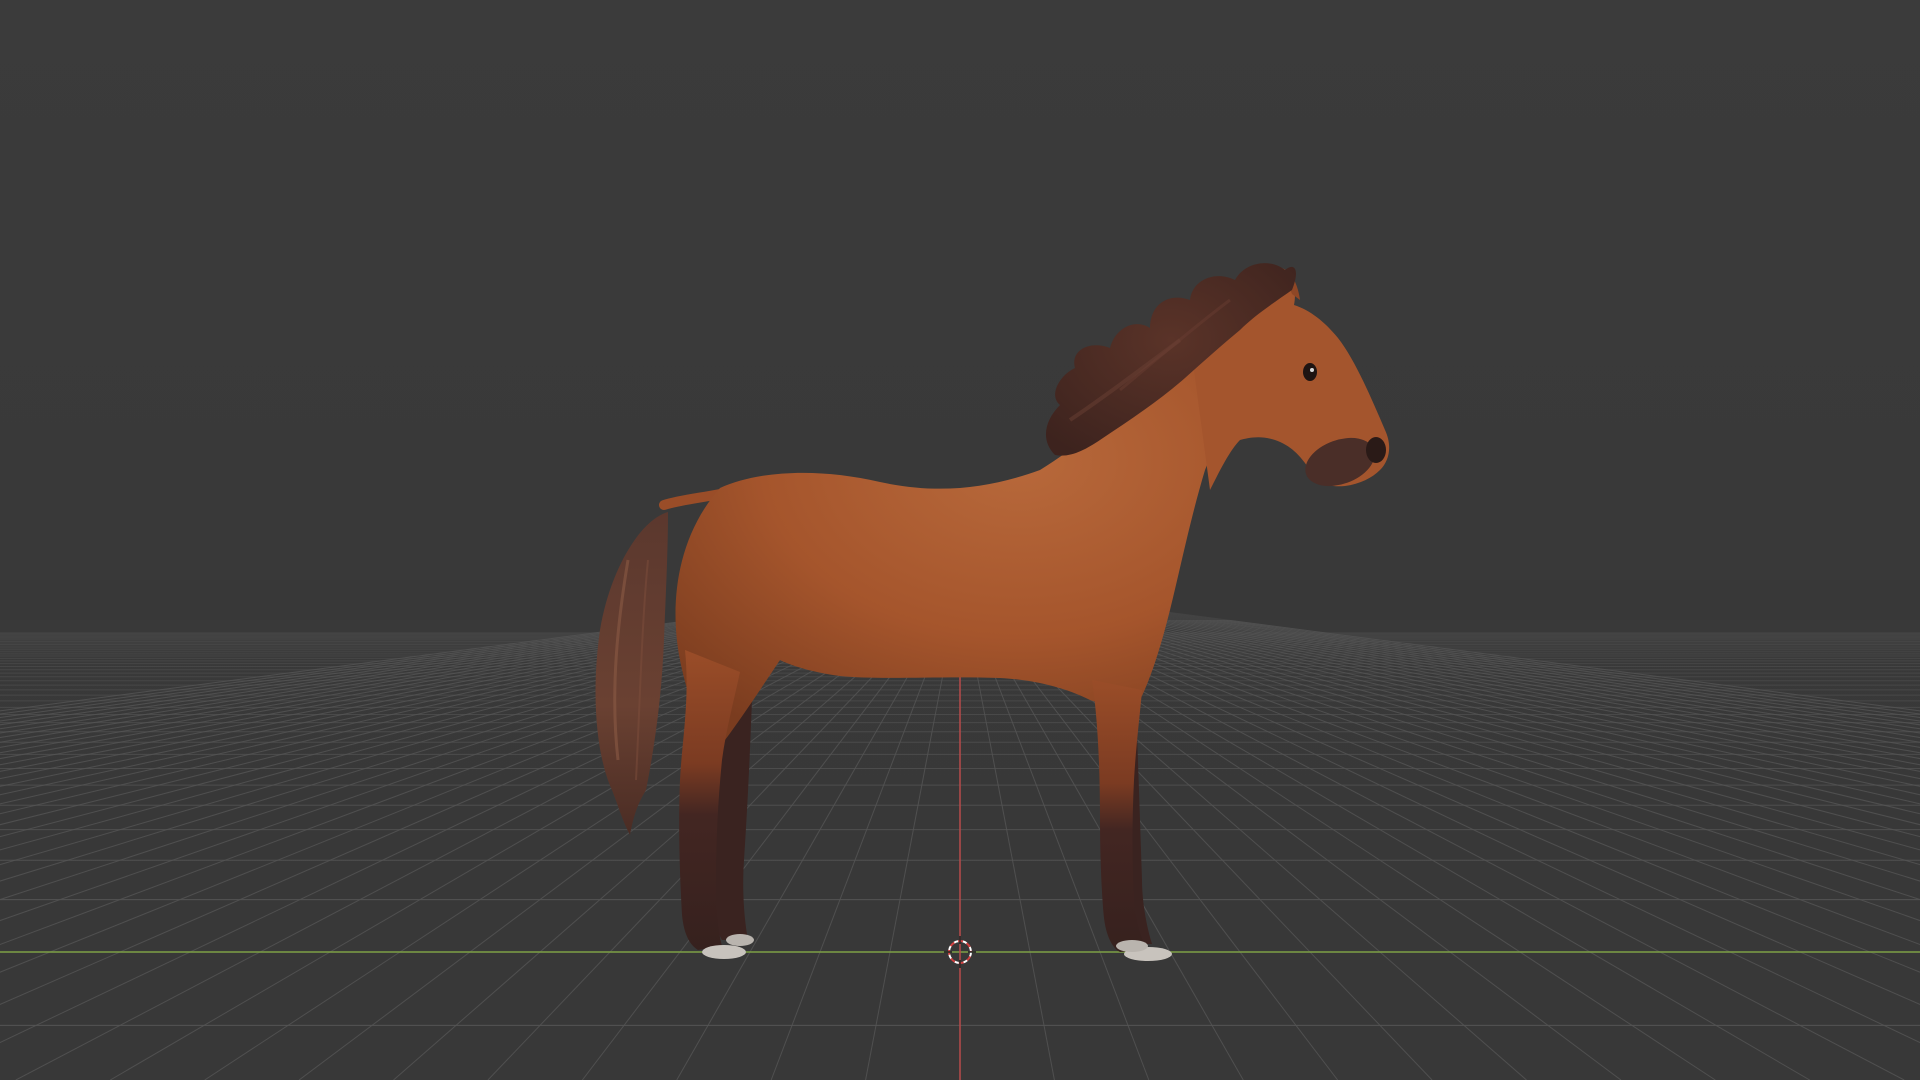 Image resolution: width=1920 pixels, height=1080 pixels. Describe the element at coordinates (960, 952) in the screenshot. I see `3d-cursor-icon` at that location.